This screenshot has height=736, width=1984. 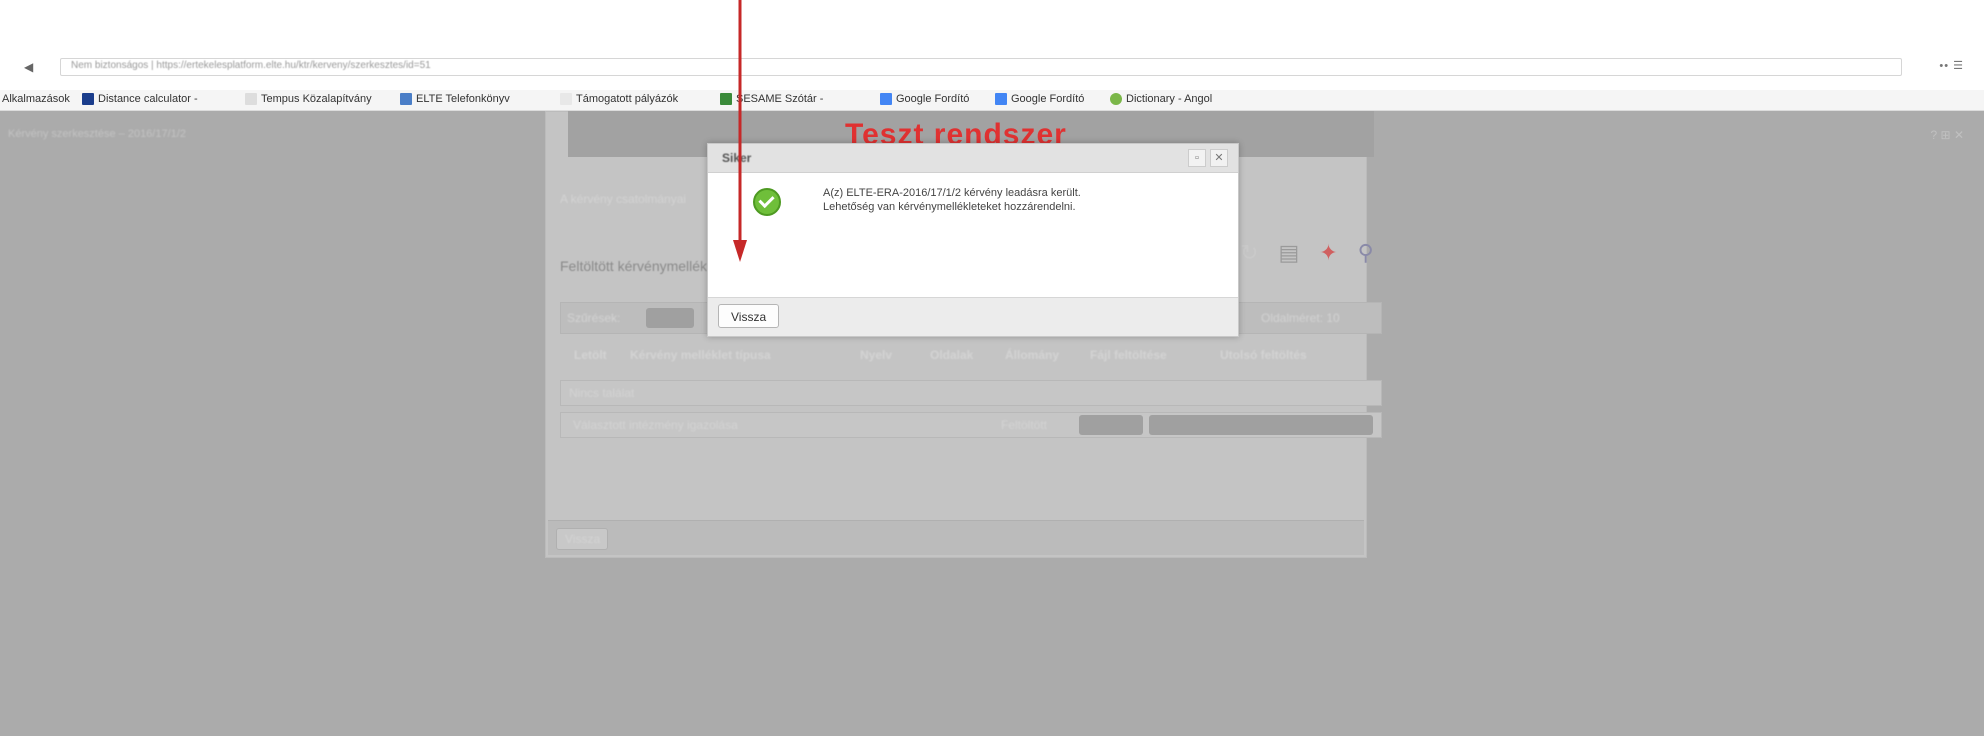 What do you see at coordinates (566, 99) in the screenshot?
I see `page-icon` at bounding box center [566, 99].